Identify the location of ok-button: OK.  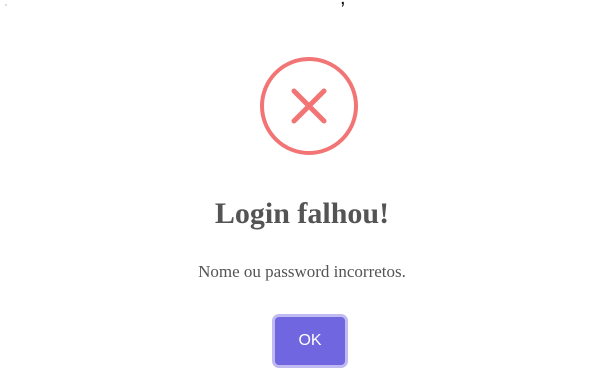
(310, 341).